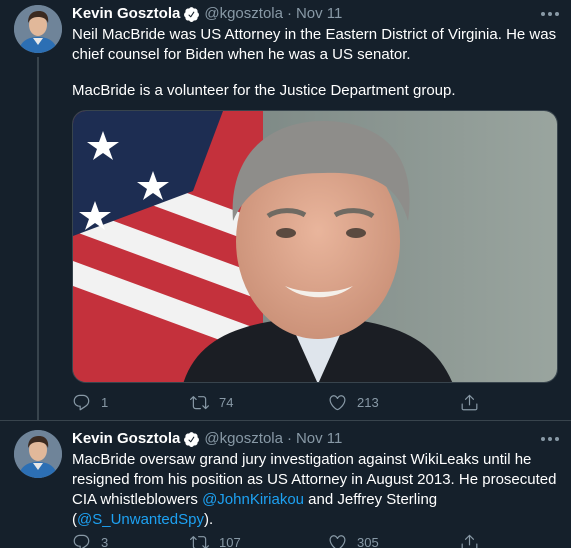 This screenshot has width=571, height=548. Describe the element at coordinates (253, 499) in the screenshot. I see `mention-link-johnkiriakou: @JohnKiriakou` at that location.